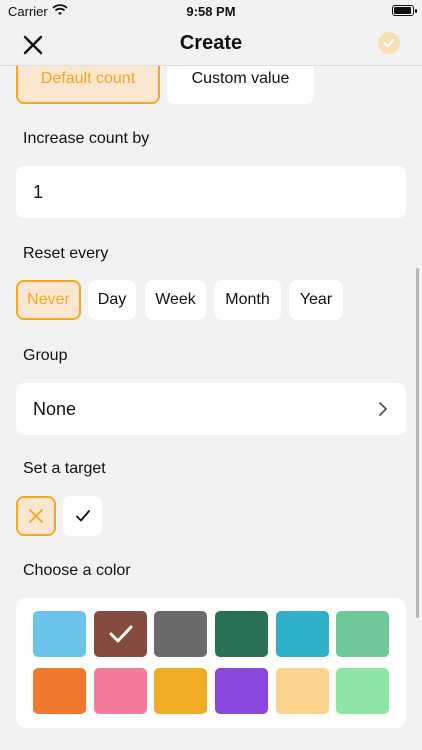  Describe the element at coordinates (211, 192) in the screenshot. I see `increase-input: 1` at that location.